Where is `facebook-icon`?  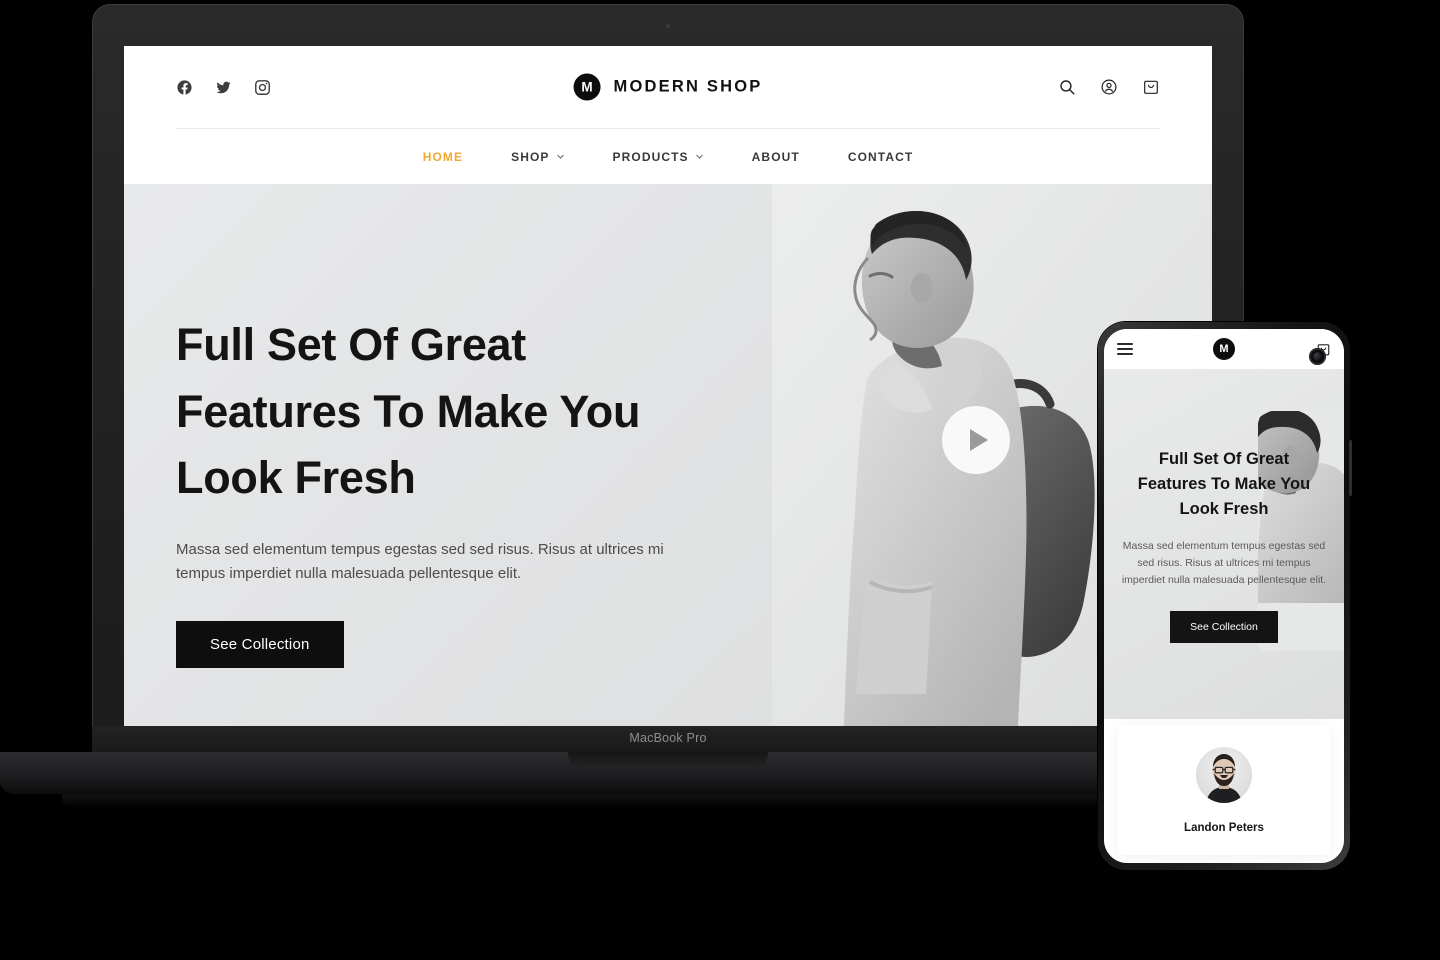 facebook-icon is located at coordinates (184, 87).